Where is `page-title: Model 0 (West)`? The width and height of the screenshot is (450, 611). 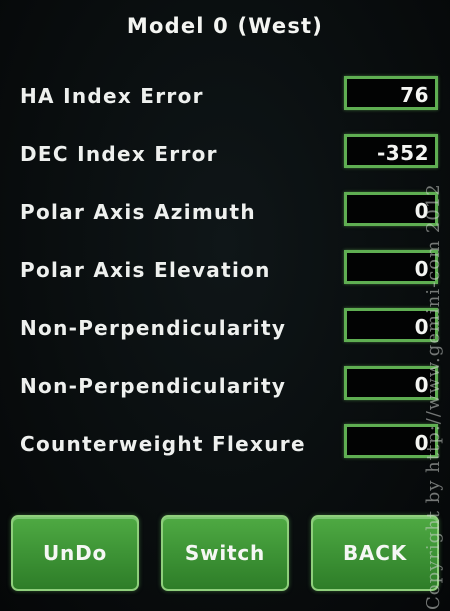
page-title: Model 0 (West) is located at coordinates (225, 26).